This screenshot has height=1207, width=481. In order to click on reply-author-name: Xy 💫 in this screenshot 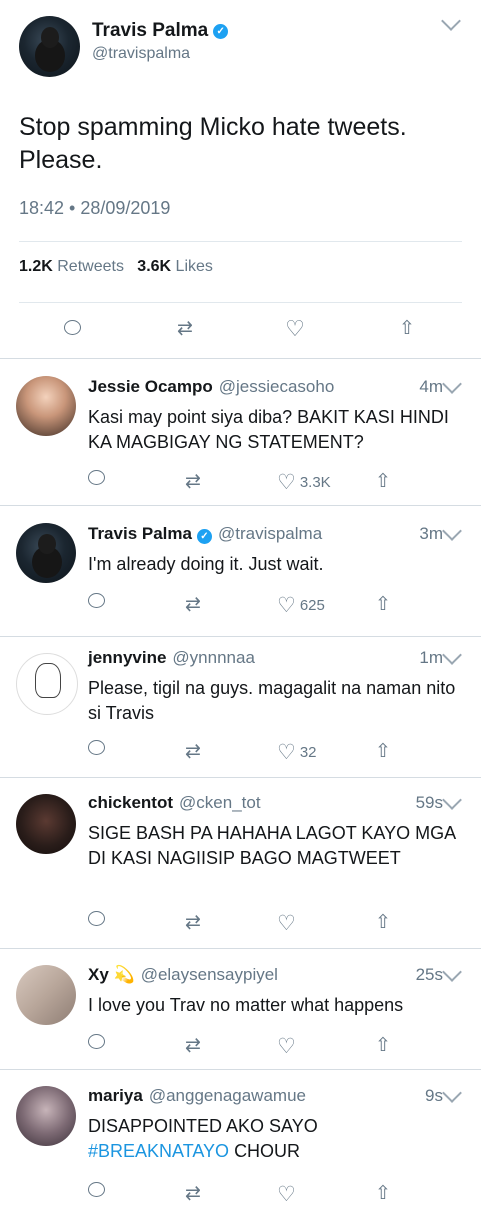, I will do `click(111, 974)`.